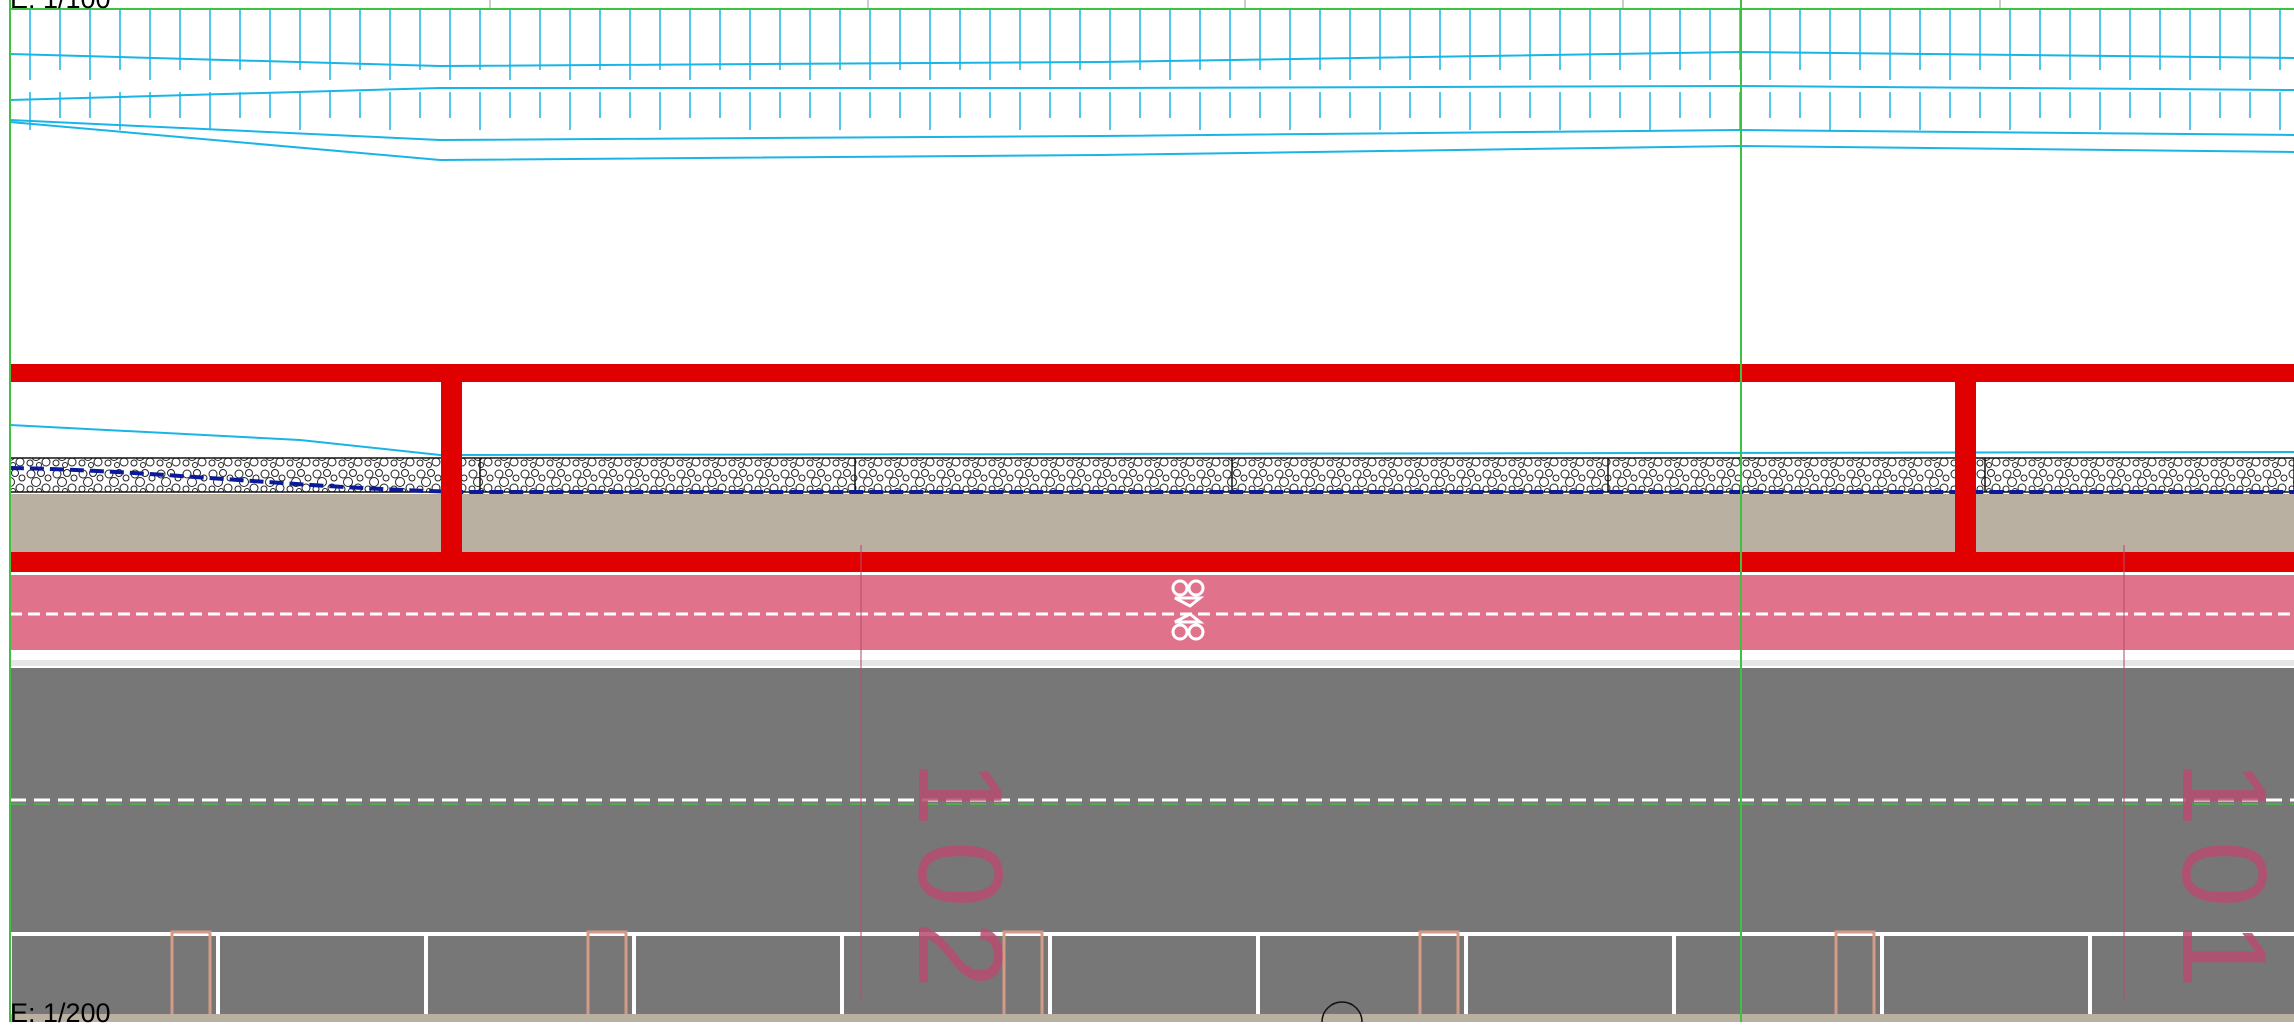 The width and height of the screenshot is (2294, 1028). Describe the element at coordinates (1152, 523) in the screenshot. I see `subbase-layer` at that location.